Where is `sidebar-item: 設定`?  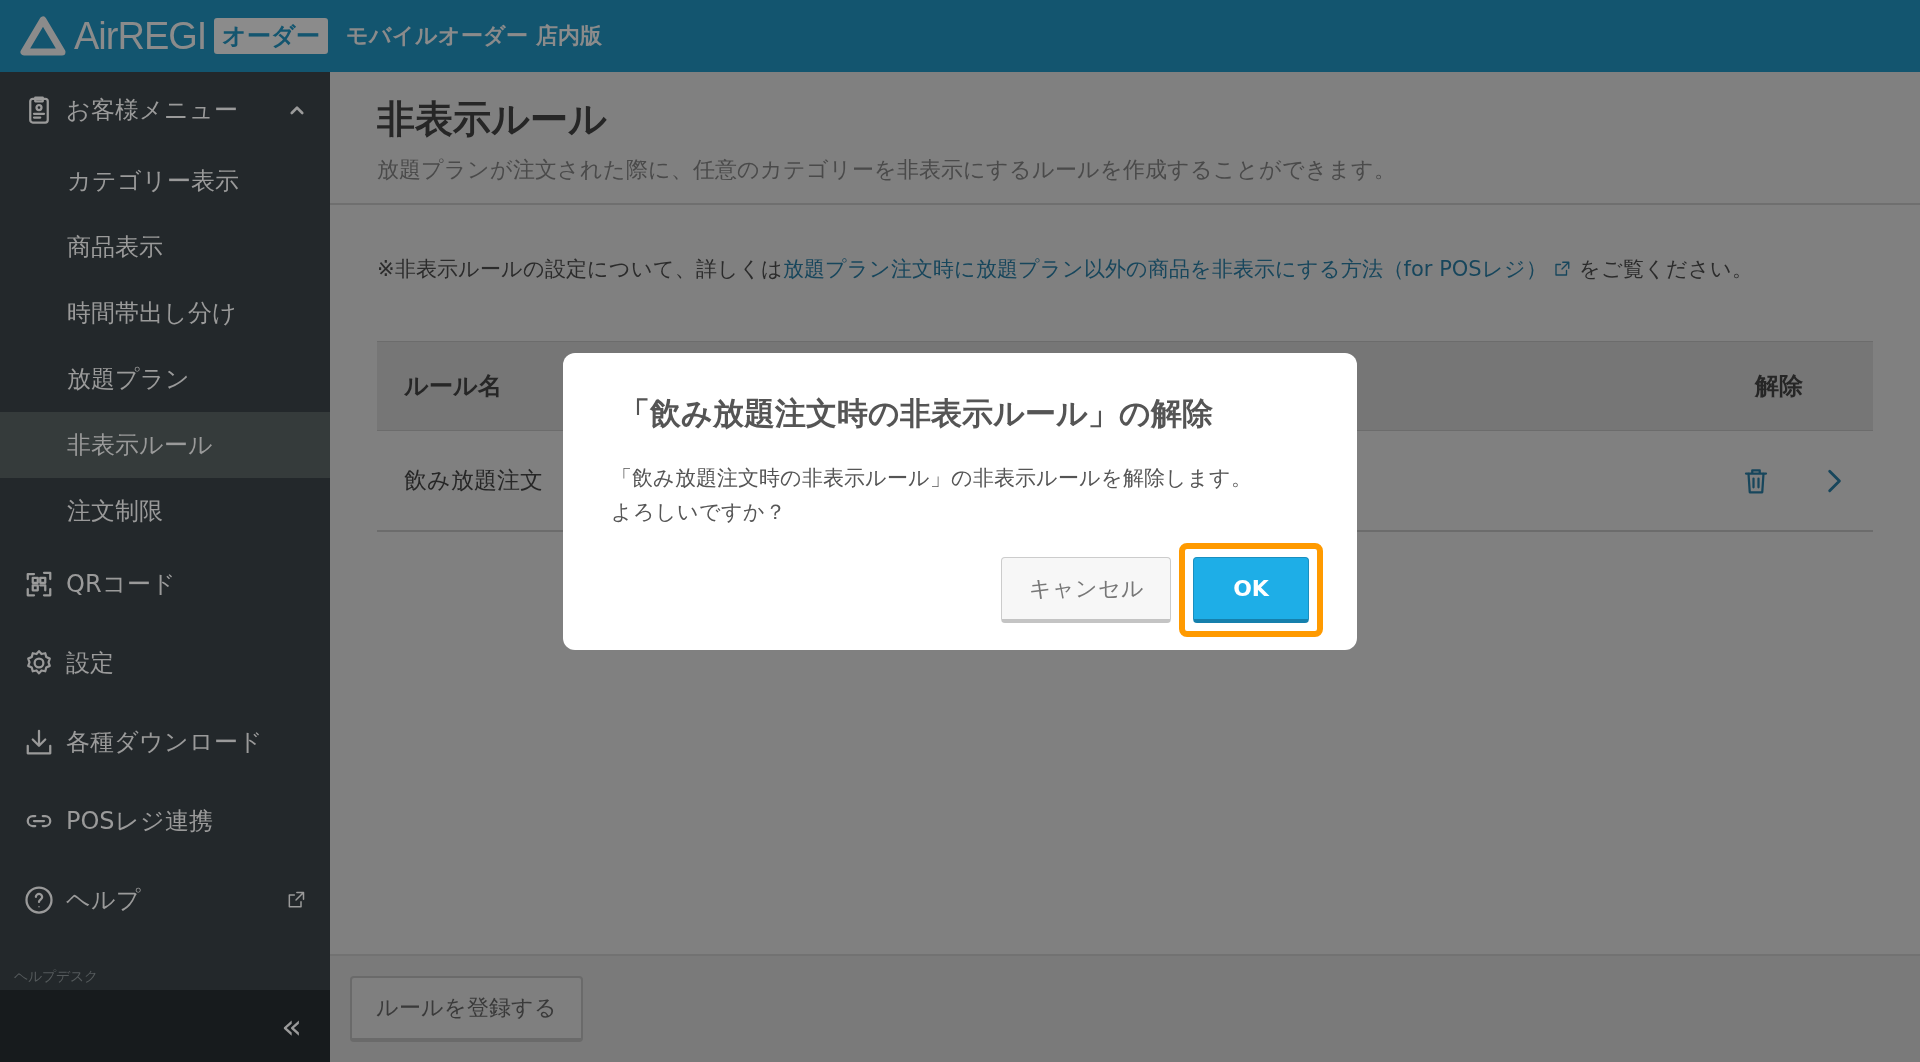 sidebar-item: 設定 is located at coordinates (165, 662).